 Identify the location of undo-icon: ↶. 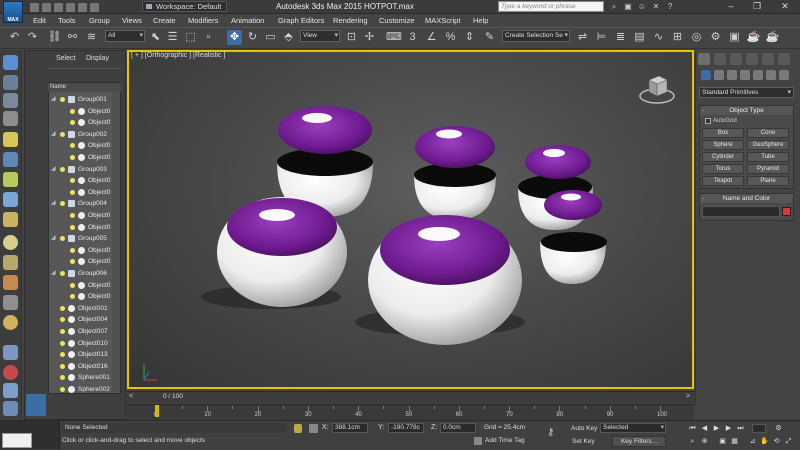
(14, 37).